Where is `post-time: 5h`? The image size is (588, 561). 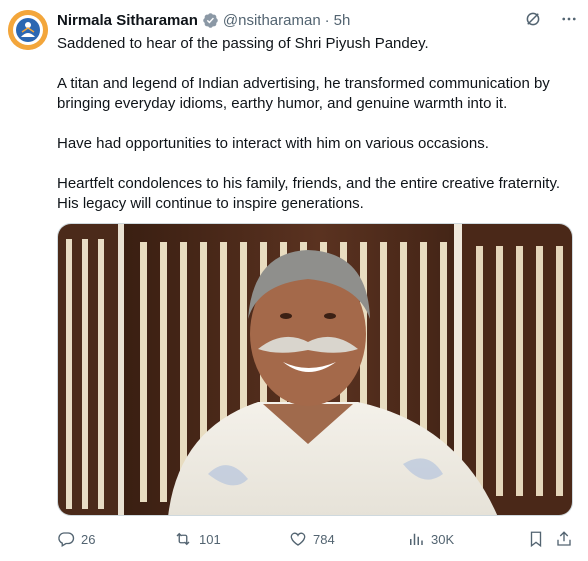 post-time: 5h is located at coordinates (342, 20).